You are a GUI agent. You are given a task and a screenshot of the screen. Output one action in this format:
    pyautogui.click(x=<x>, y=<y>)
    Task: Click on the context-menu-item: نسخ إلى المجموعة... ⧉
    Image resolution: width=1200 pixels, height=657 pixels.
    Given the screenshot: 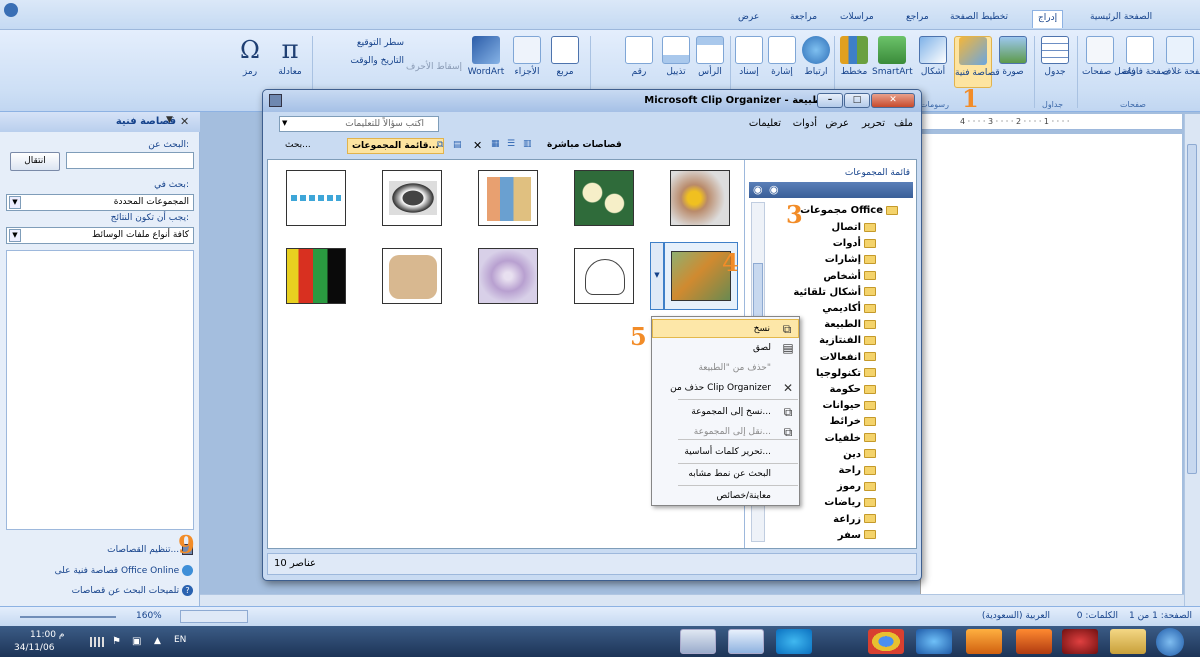 What is the action you would take?
    pyautogui.click(x=725, y=412)
    